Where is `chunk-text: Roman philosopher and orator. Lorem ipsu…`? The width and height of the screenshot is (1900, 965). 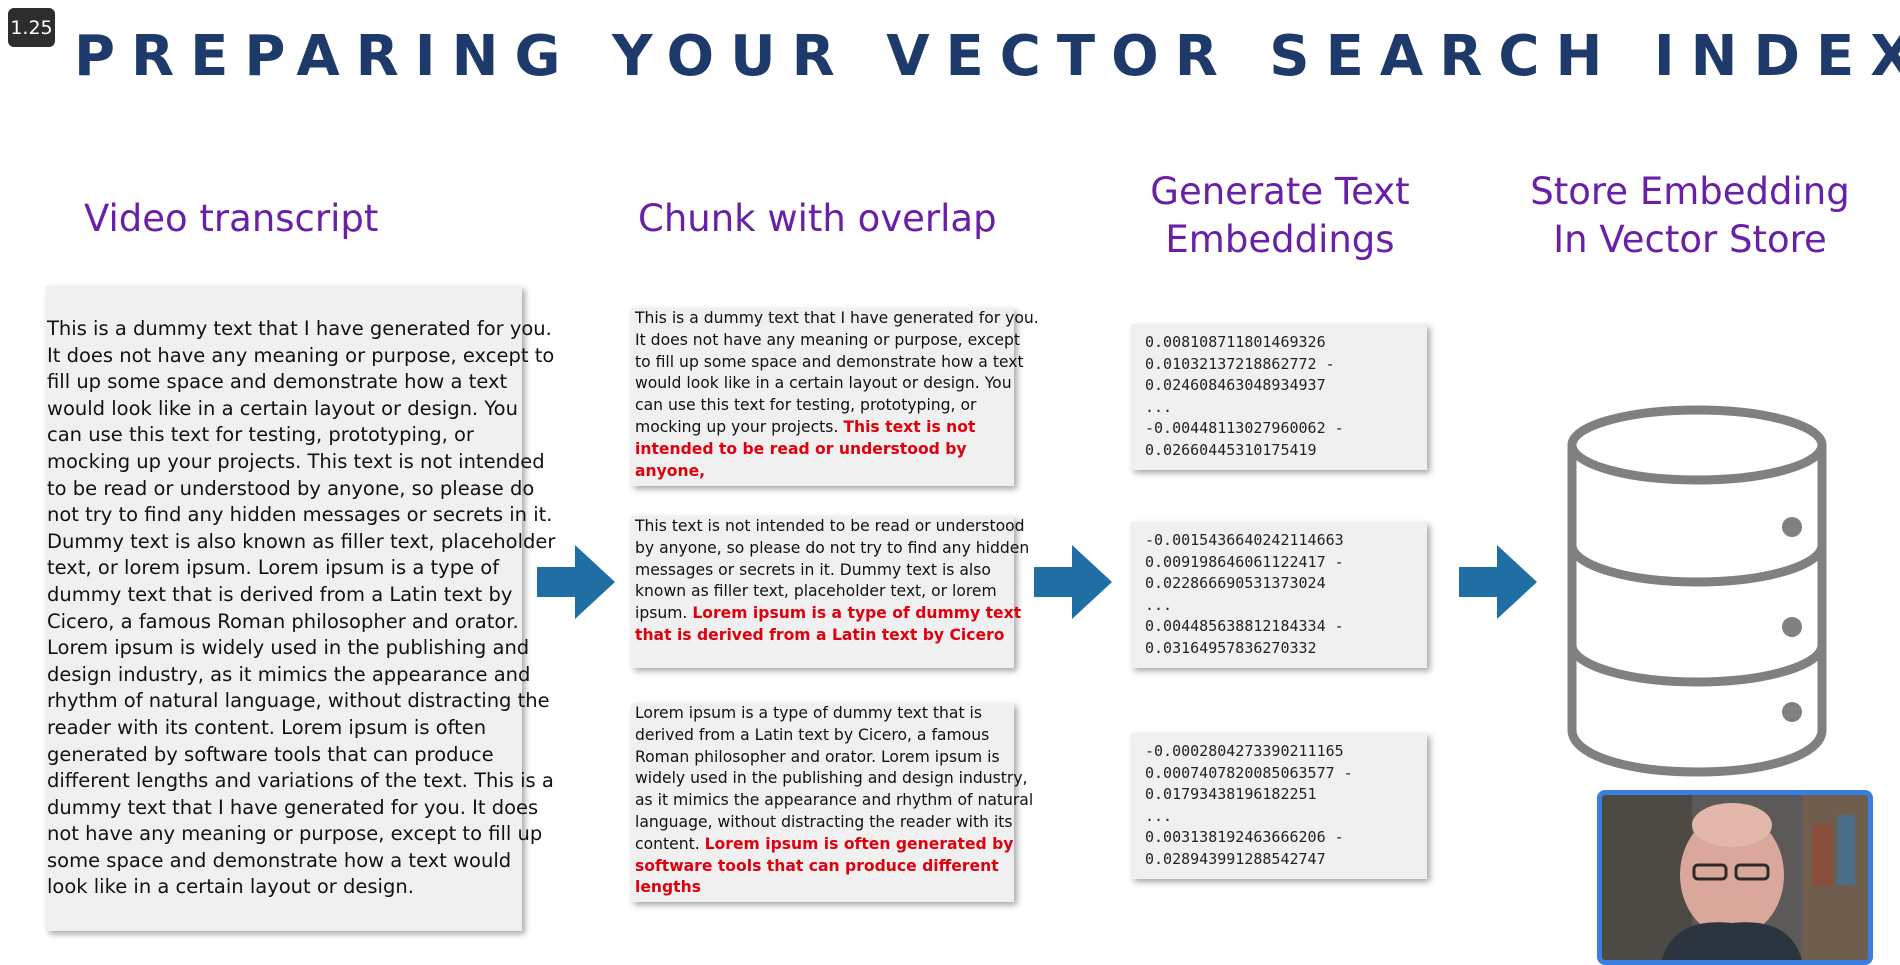
chunk-text: Roman philosopher and orator. Lorem ipsu… is located at coordinates (817, 756).